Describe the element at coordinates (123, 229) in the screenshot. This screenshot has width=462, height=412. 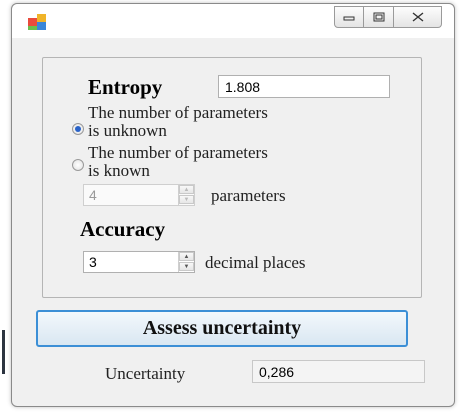
I see `accuracy-heading: Accuracy` at that location.